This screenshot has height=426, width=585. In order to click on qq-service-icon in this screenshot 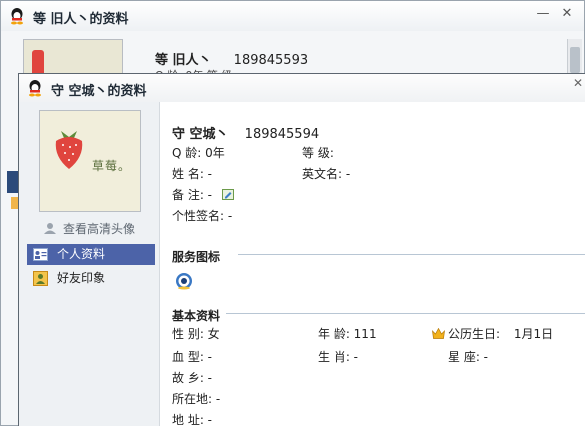, I will do `click(184, 281)`.